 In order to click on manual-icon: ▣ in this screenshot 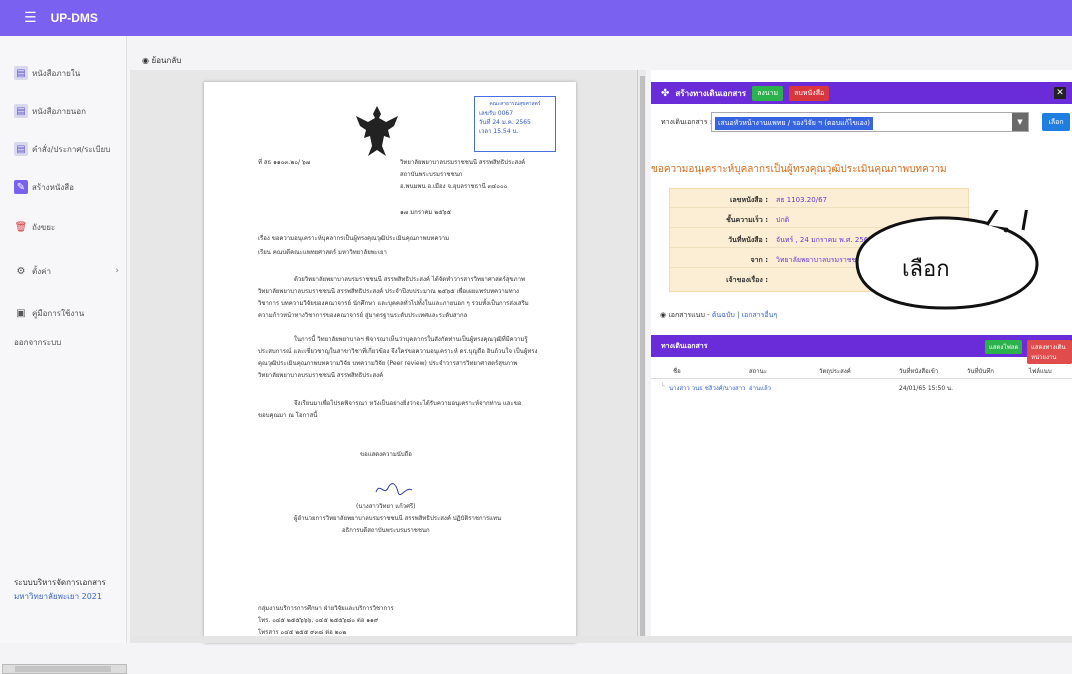, I will do `click(21, 313)`.